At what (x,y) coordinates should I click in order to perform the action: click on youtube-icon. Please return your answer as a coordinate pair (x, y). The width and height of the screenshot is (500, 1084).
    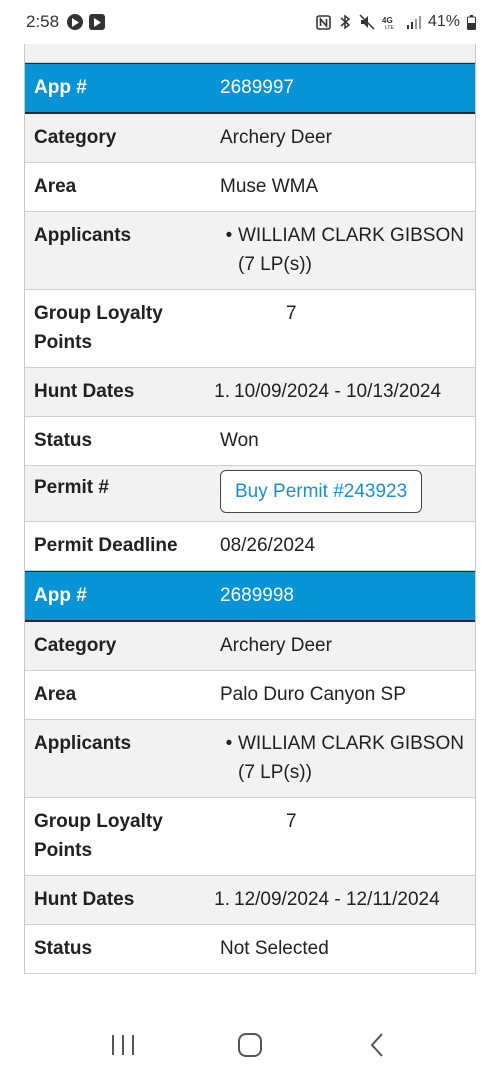
    Looking at the image, I should click on (97, 22).